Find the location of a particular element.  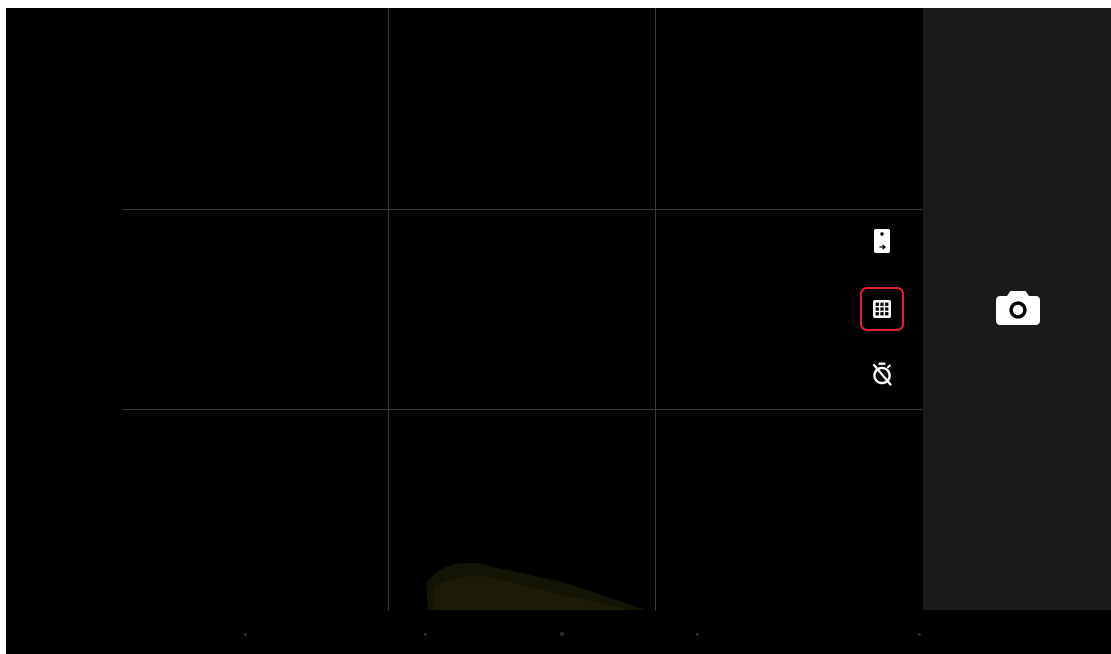

phone-rotate-icon is located at coordinates (882, 241).